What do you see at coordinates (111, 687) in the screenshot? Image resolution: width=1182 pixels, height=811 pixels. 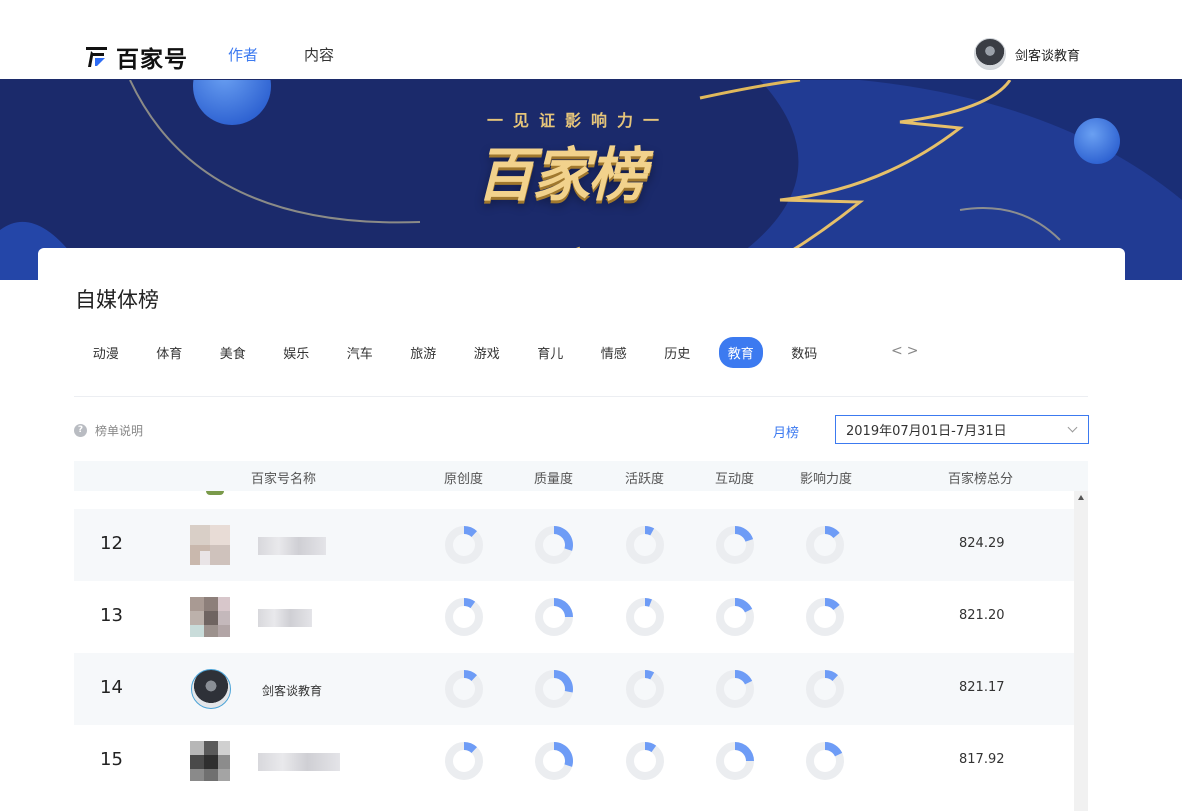 I see `rank-number: 14` at bounding box center [111, 687].